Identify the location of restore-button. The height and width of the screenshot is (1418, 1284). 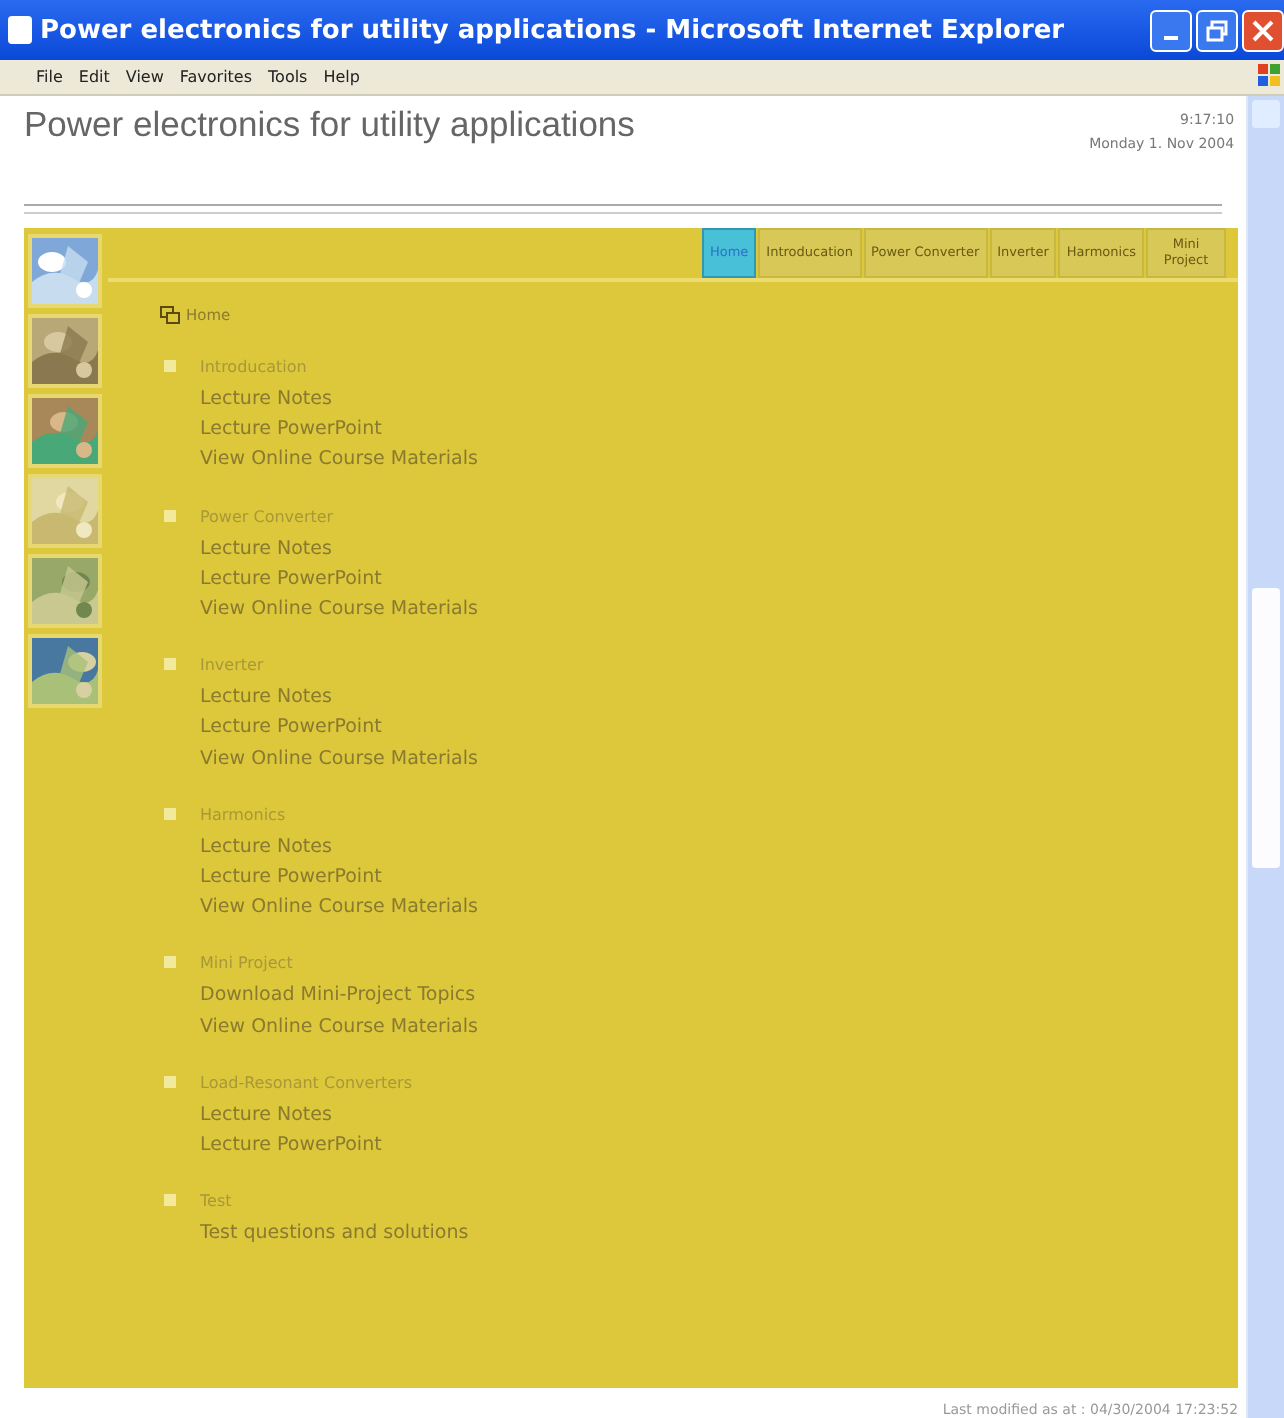
(1217, 30).